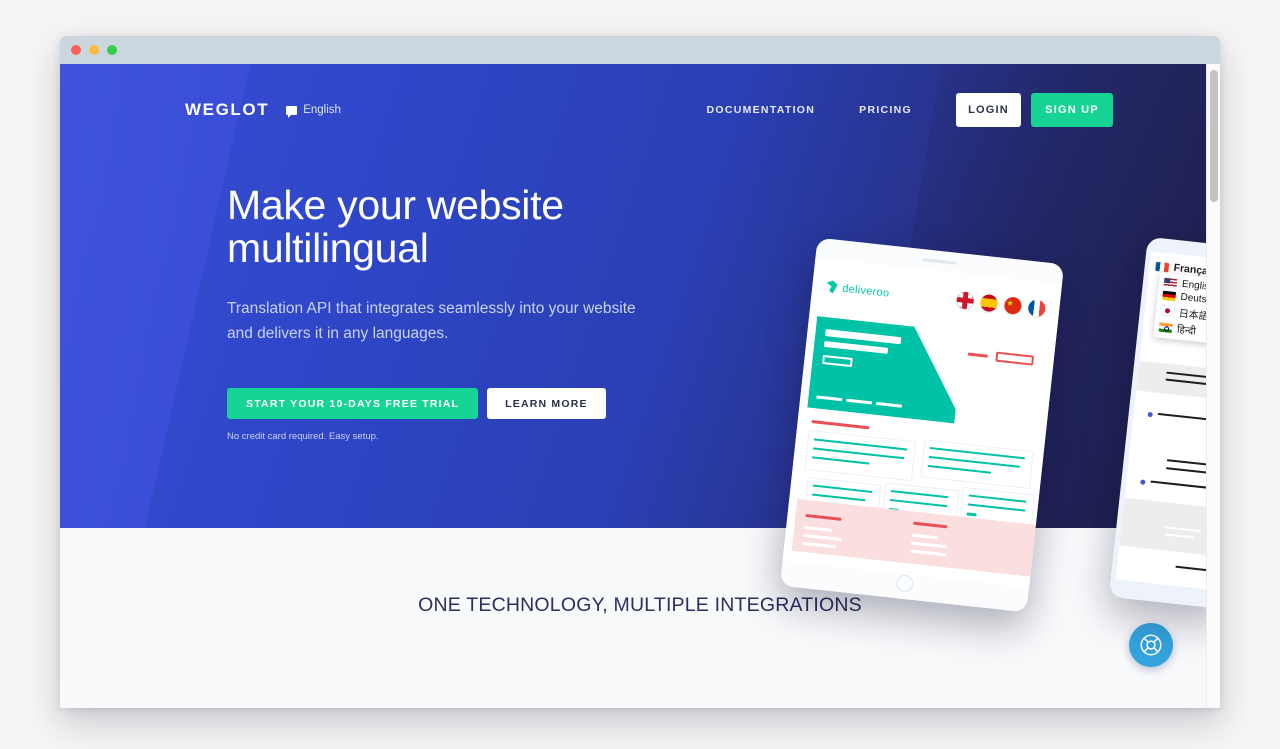  I want to click on japan-flag-icon, so click(1167, 311).